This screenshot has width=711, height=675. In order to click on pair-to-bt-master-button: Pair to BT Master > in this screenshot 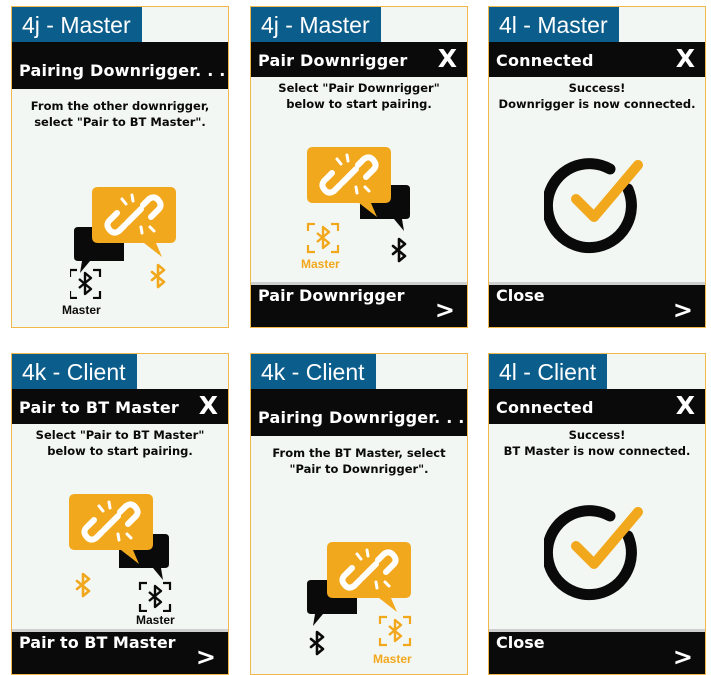, I will do `click(120, 651)`.